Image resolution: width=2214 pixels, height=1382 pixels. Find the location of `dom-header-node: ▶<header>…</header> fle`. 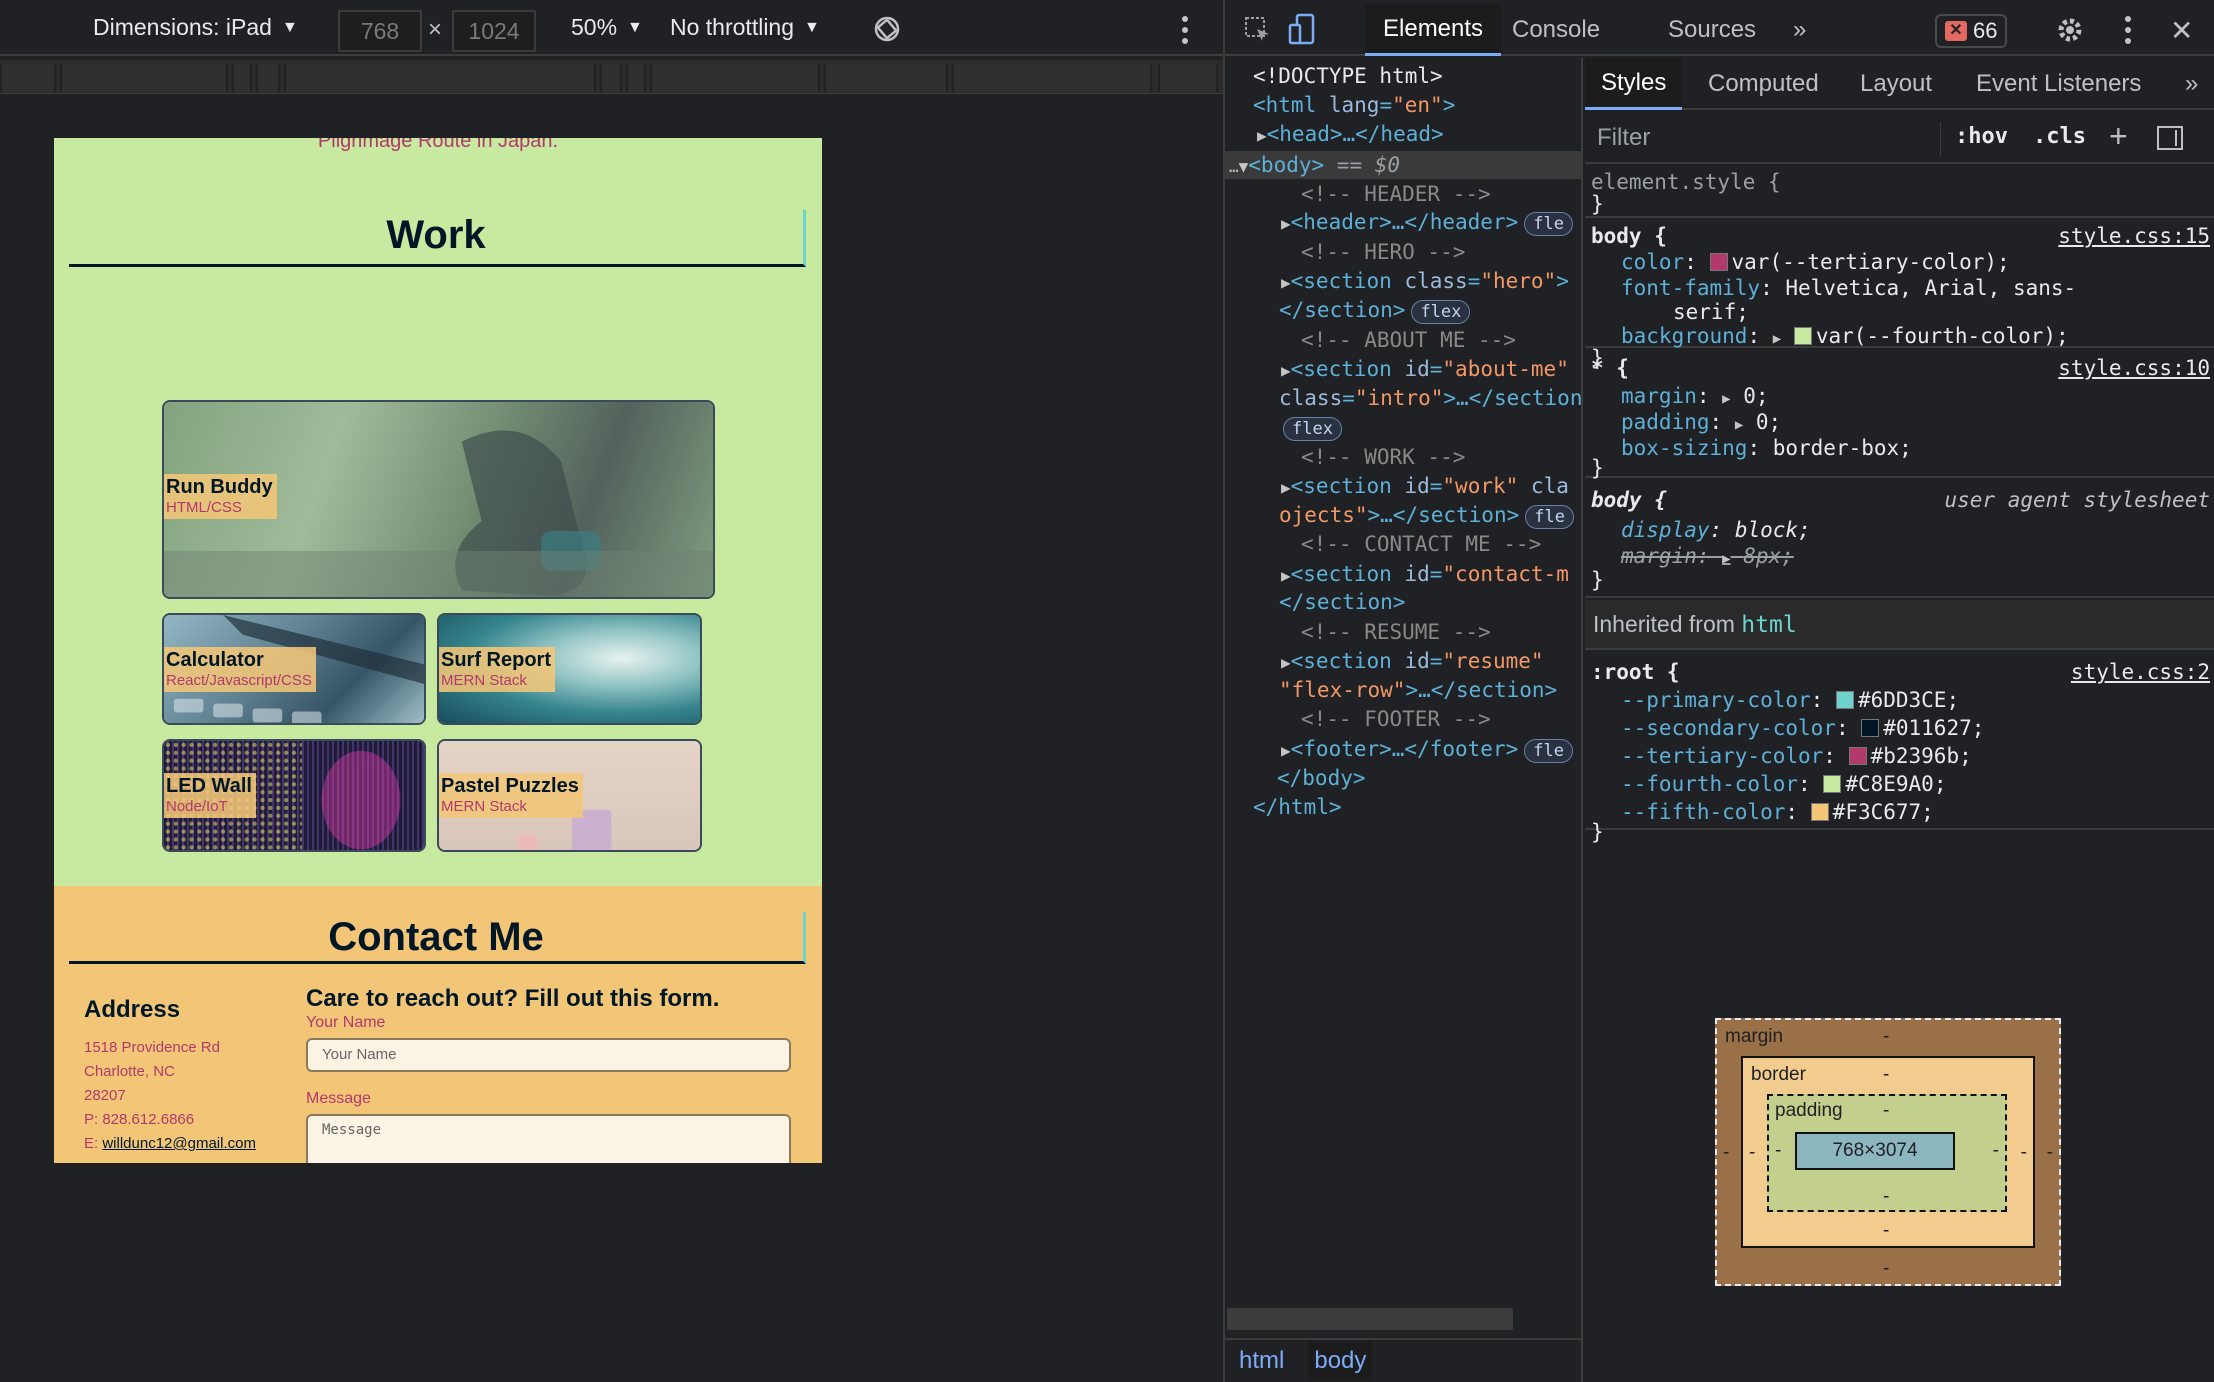

dom-header-node: ▶<header>…</header> fle is located at coordinates (1427, 223).